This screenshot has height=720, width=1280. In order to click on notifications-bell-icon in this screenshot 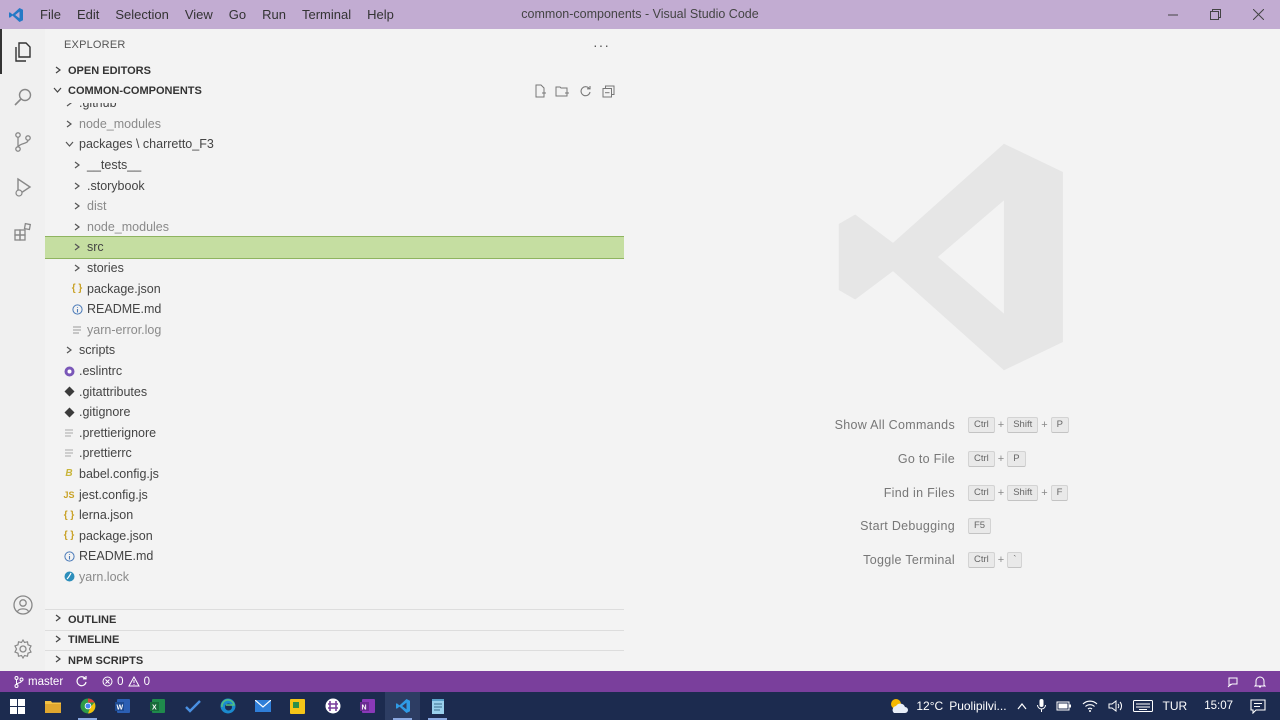, I will do `click(1260, 681)`.